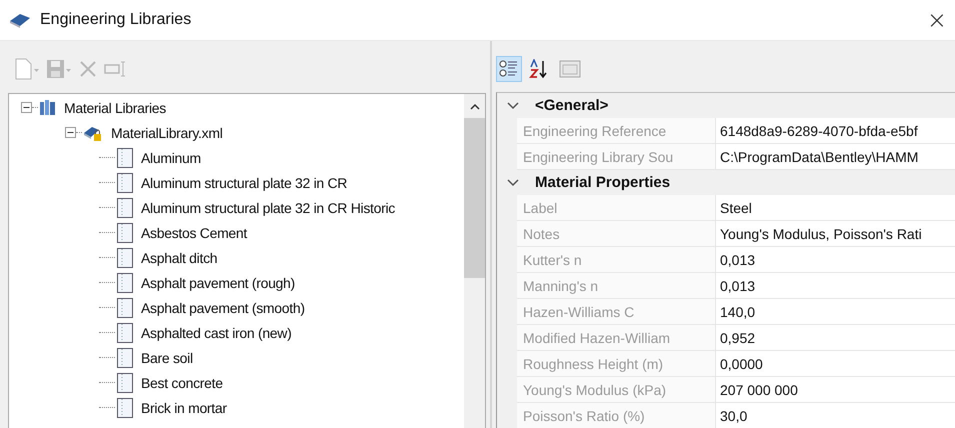 This screenshot has height=428, width=955. Describe the element at coordinates (475, 106) in the screenshot. I see `scroll-up-icon` at that location.